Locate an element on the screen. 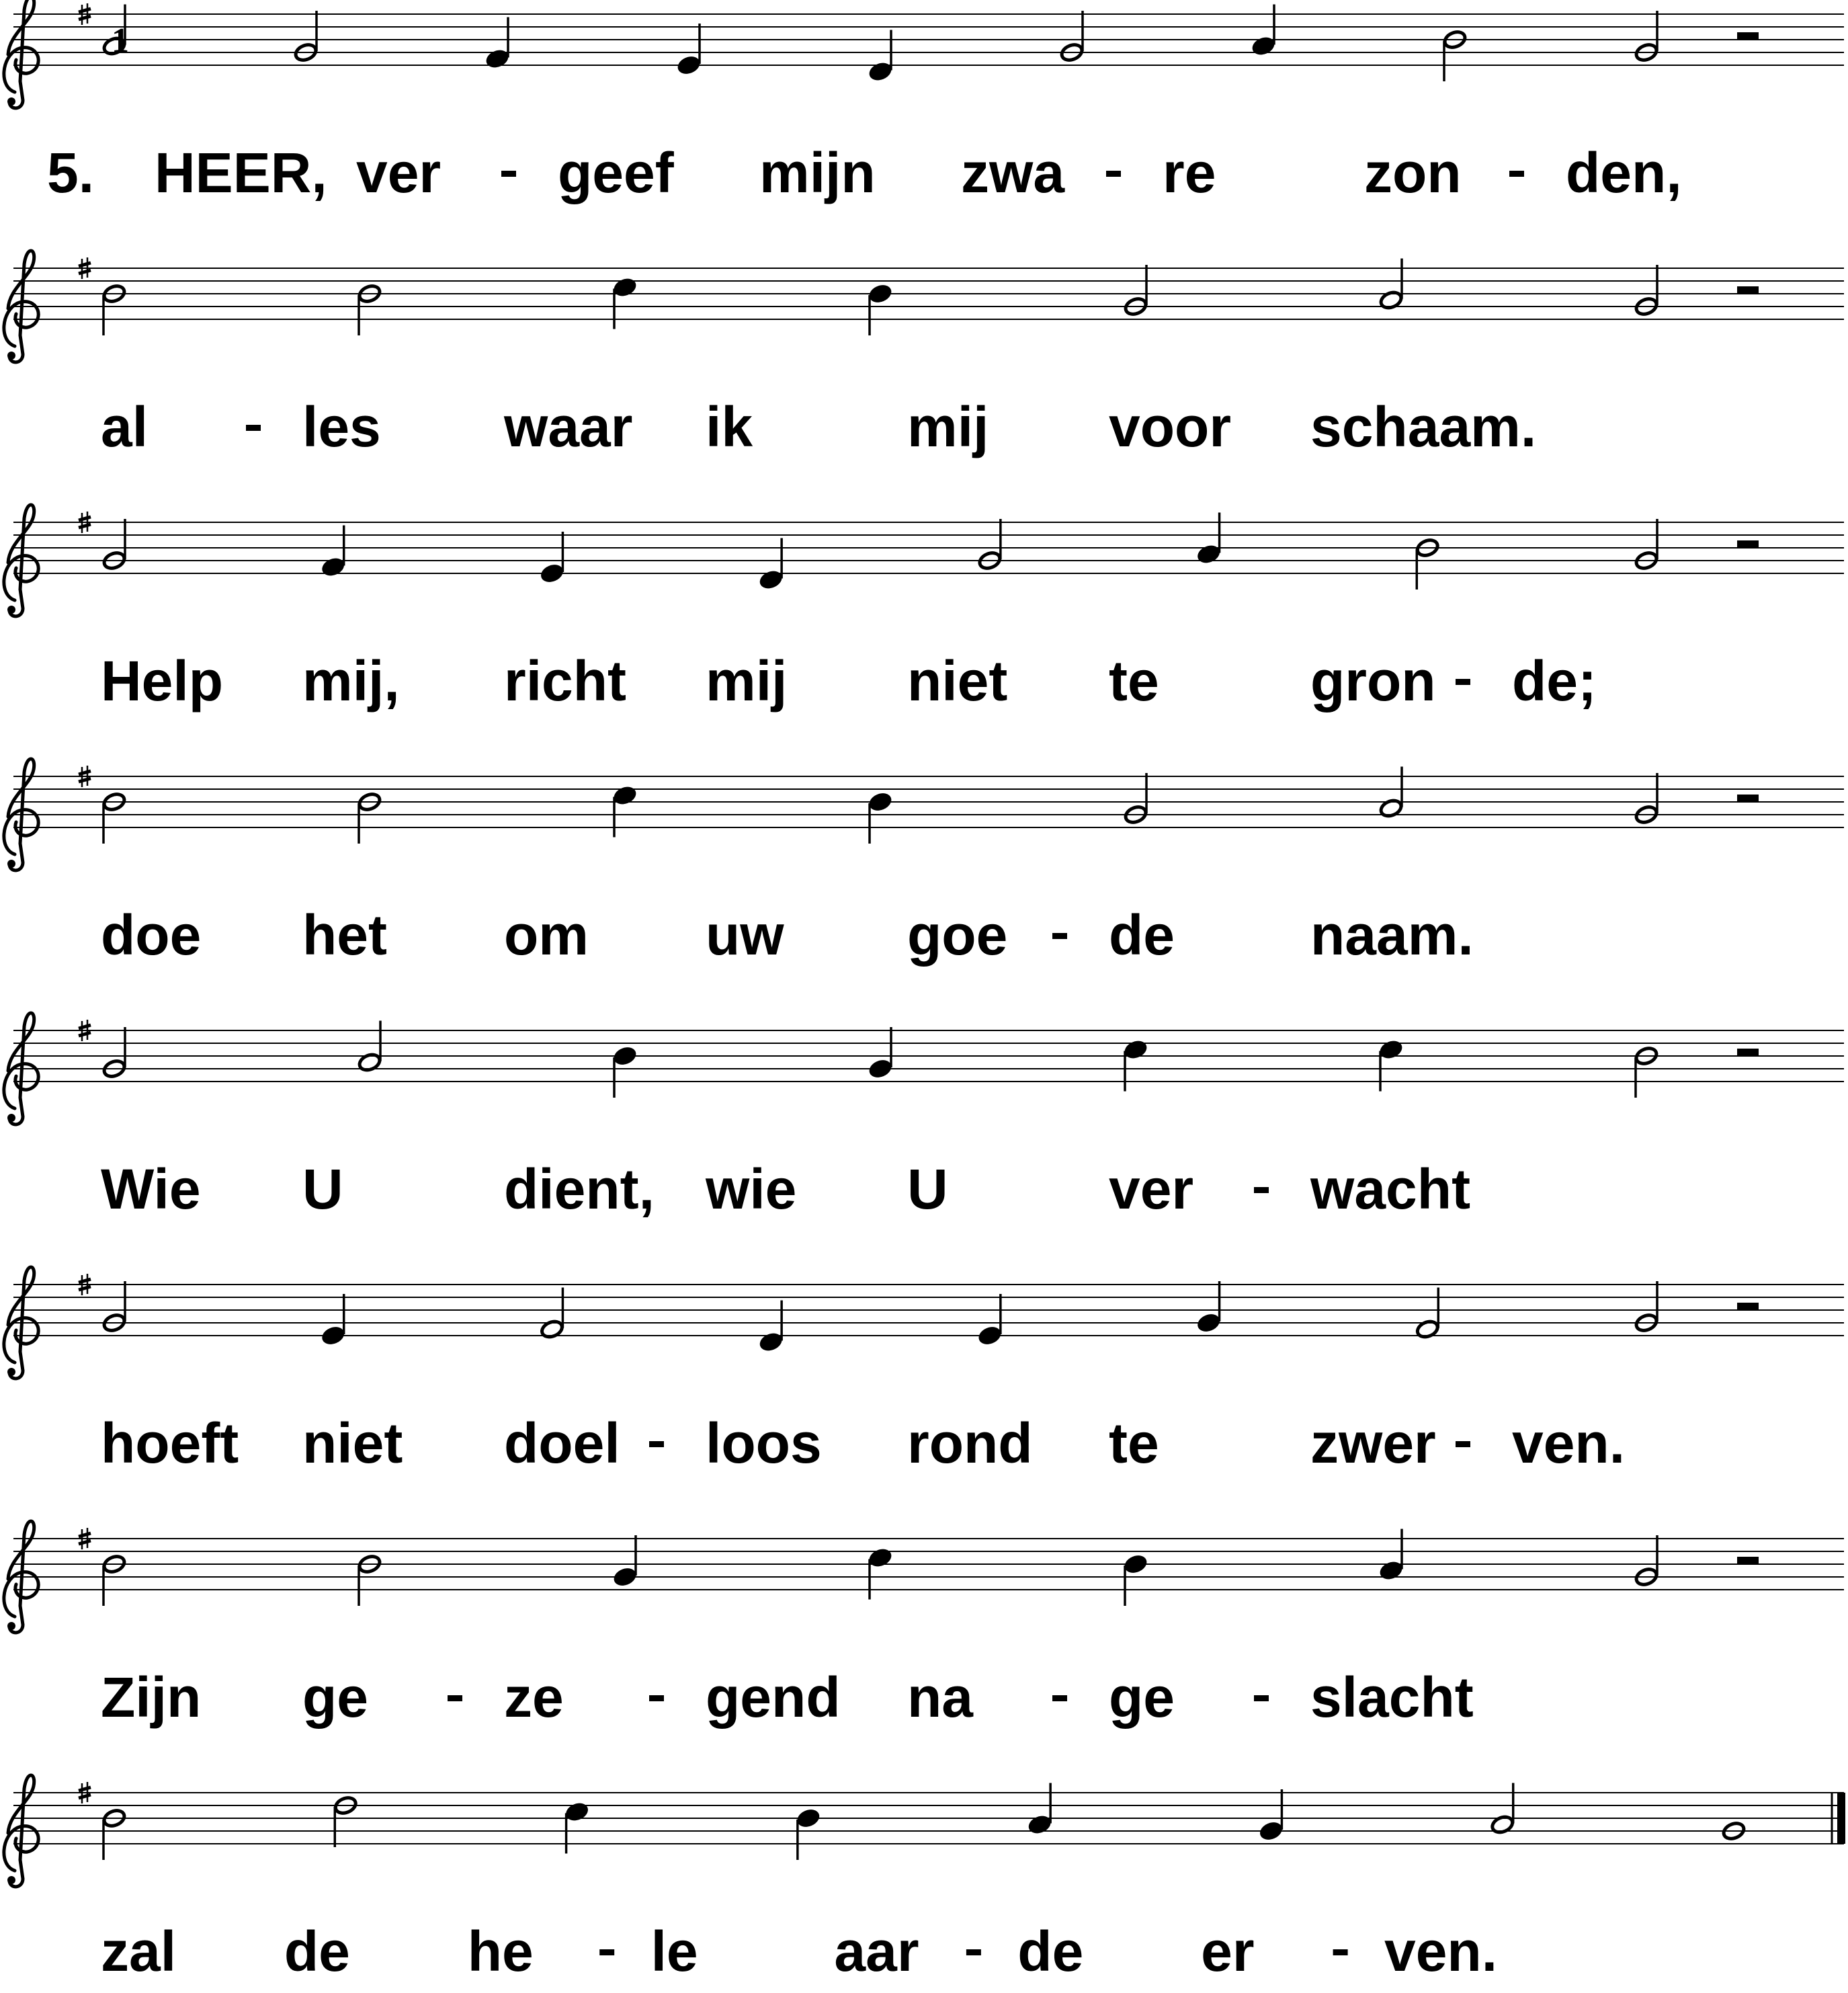 This screenshot has height=1993, width=1848. lyric-syllable: zal is located at coordinates (138, 1951).